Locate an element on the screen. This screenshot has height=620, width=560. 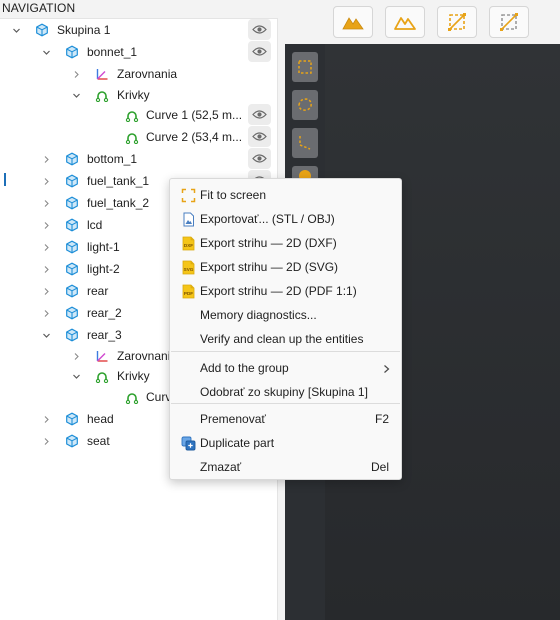
tree-row-label: fuel_tank_1 is located at coordinates (118, 181).